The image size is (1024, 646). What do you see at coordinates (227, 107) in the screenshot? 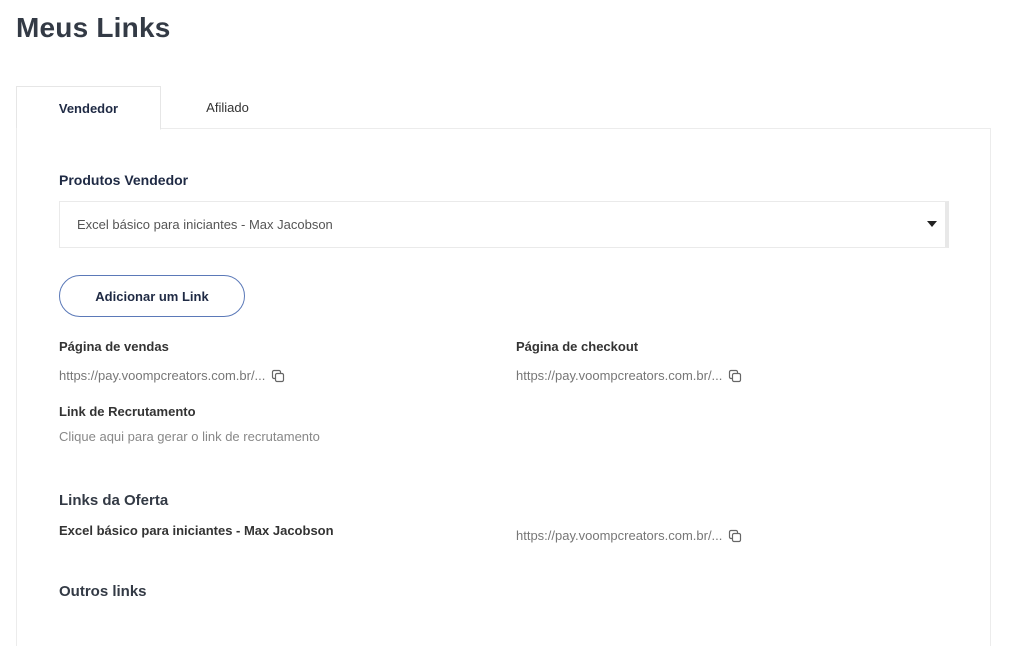
I see `tab-afiliado: Afiliado` at bounding box center [227, 107].